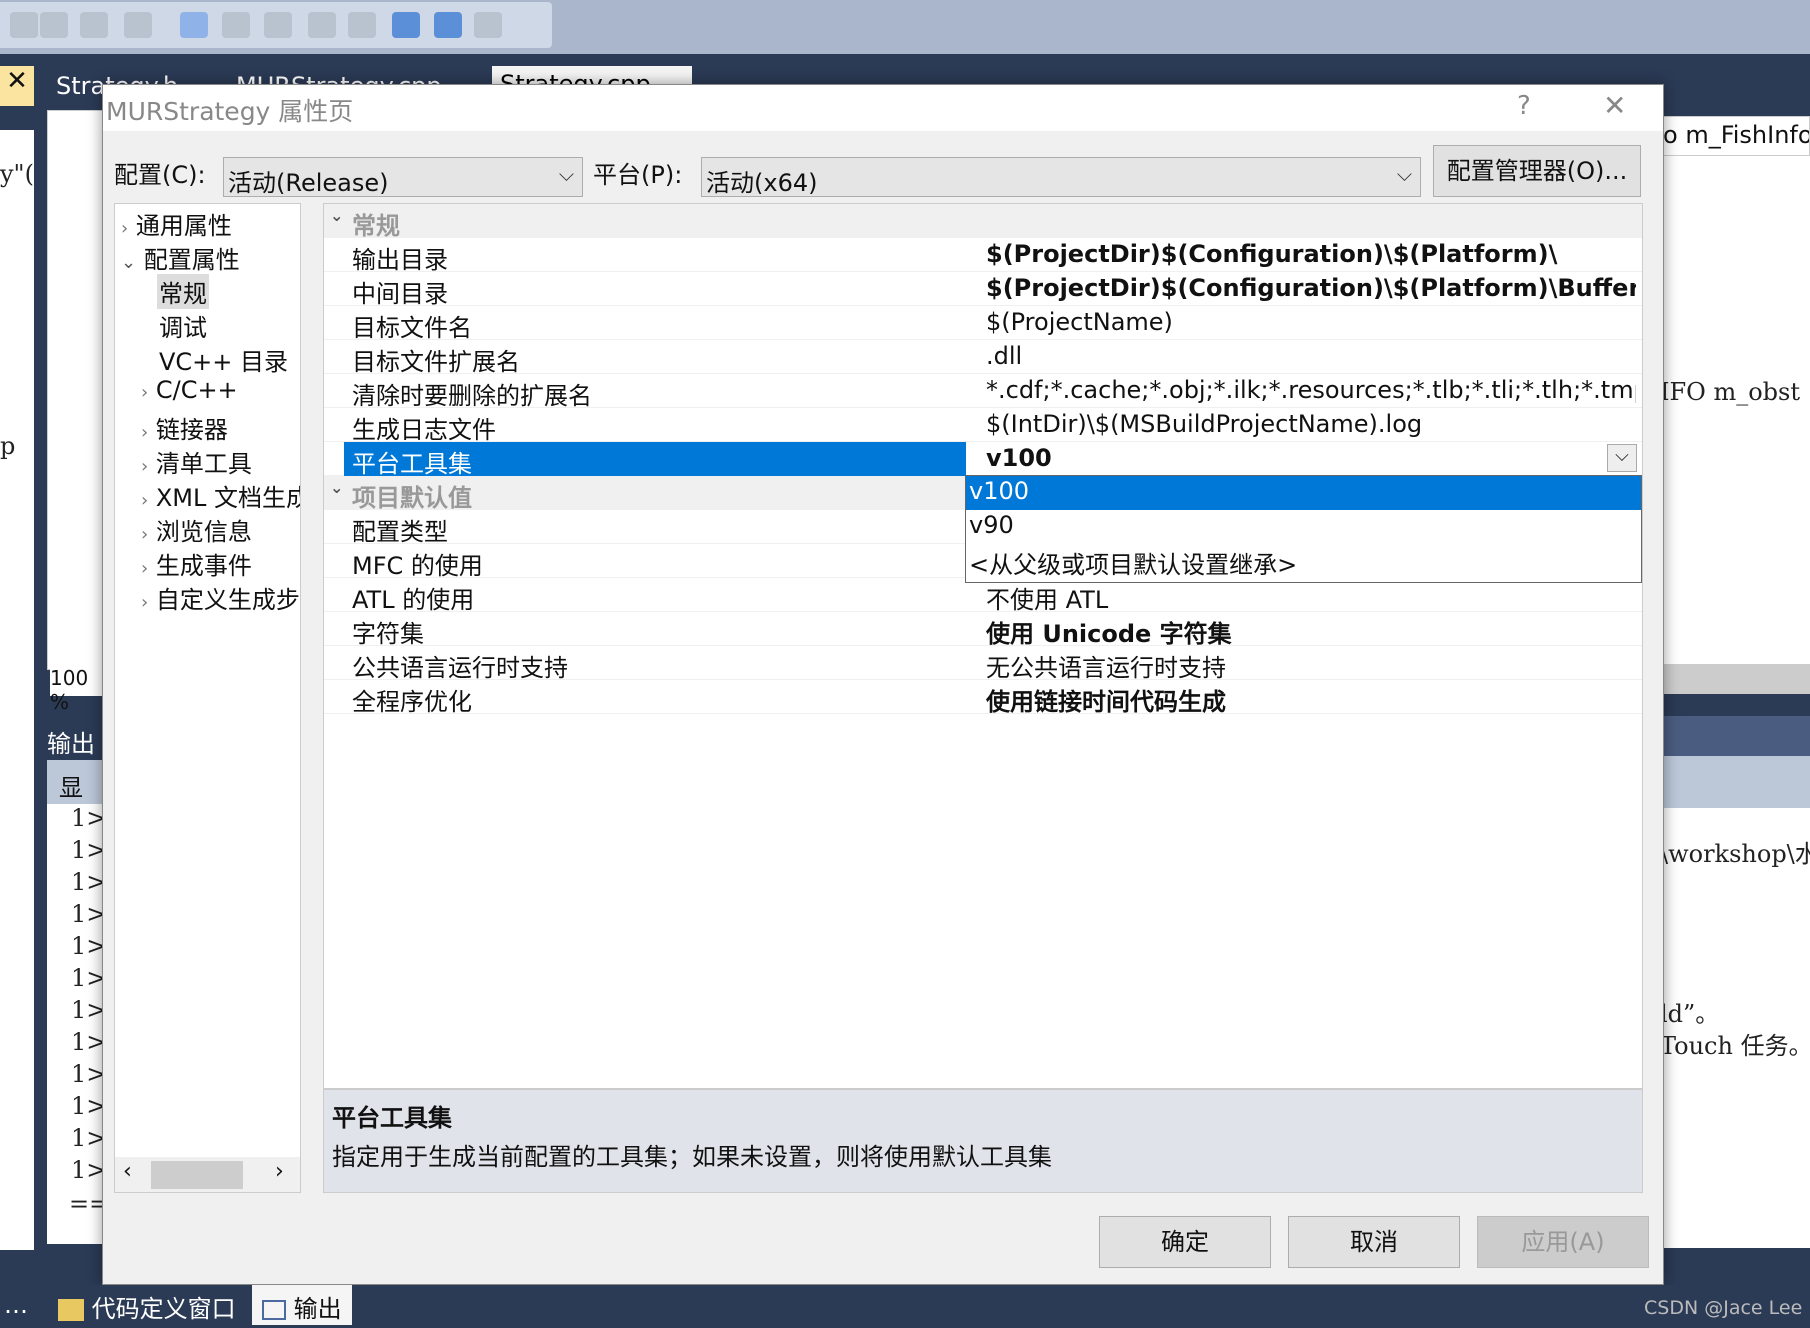 The height and width of the screenshot is (1328, 1810). Describe the element at coordinates (1622, 458) in the screenshot. I see `dropdown-chevron-icon: ⌵` at that location.